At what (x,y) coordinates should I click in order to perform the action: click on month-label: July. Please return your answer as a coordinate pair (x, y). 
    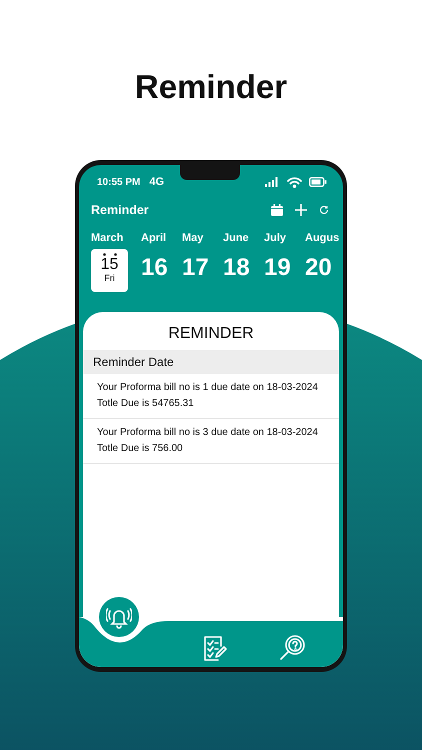
    Looking at the image, I should click on (275, 240).